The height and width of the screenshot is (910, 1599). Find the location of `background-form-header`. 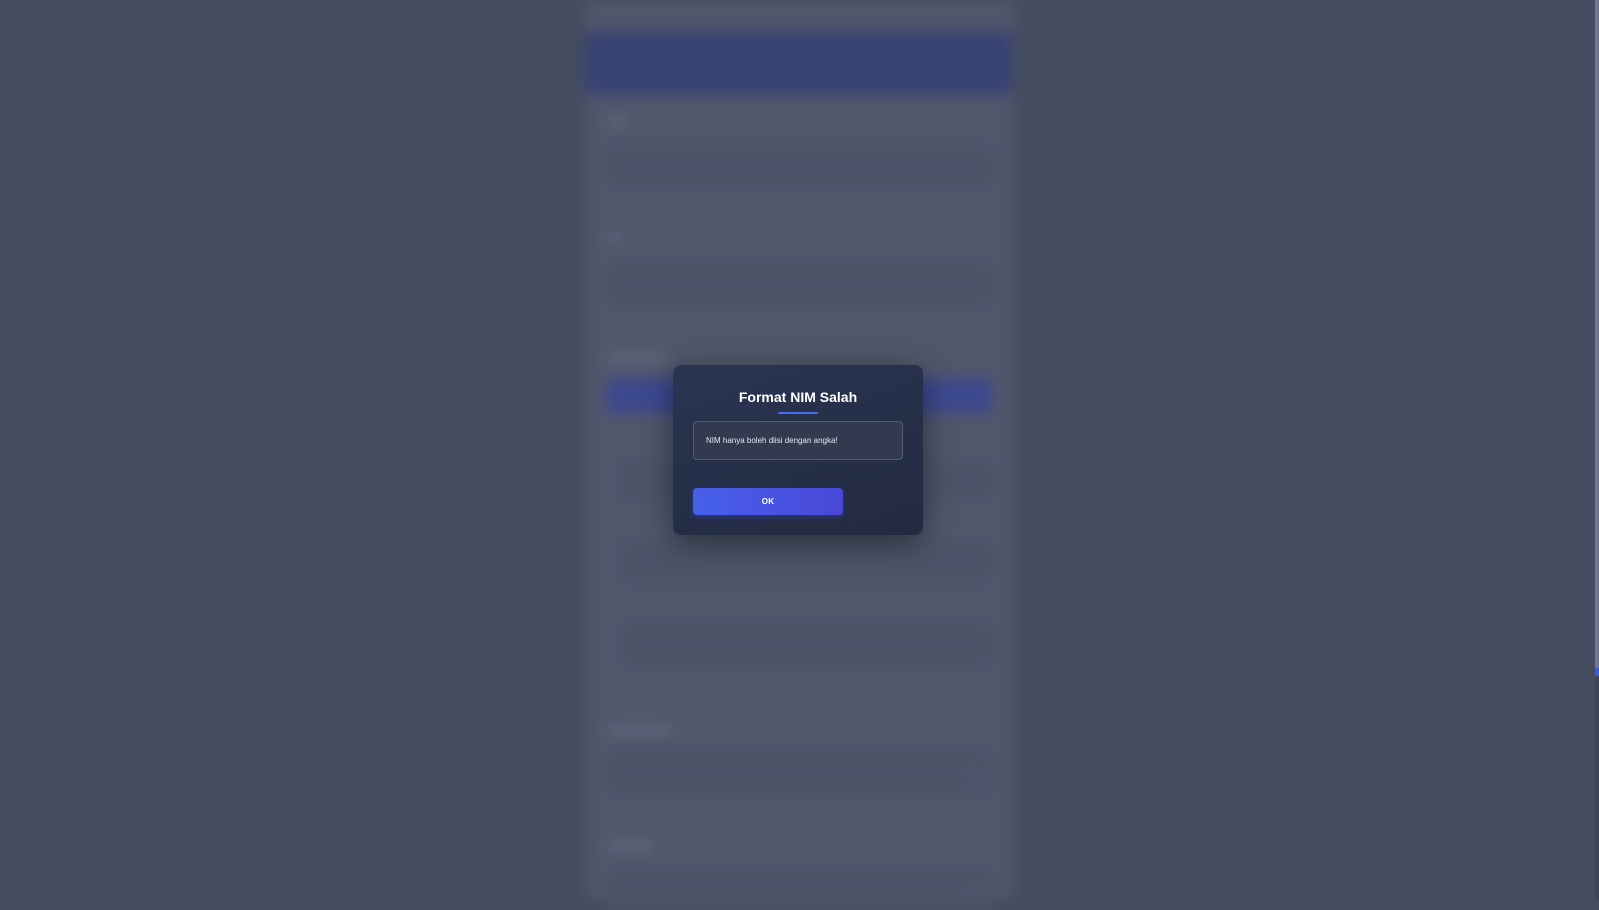

background-form-header is located at coordinates (799, 63).